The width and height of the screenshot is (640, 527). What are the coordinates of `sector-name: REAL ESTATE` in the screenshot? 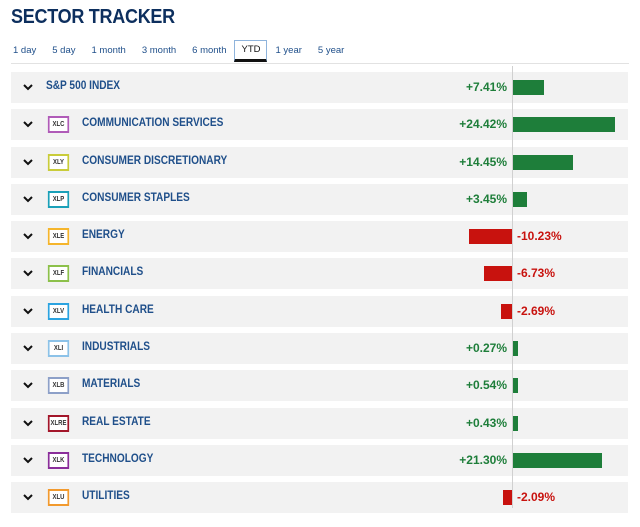 It's located at (116, 422).